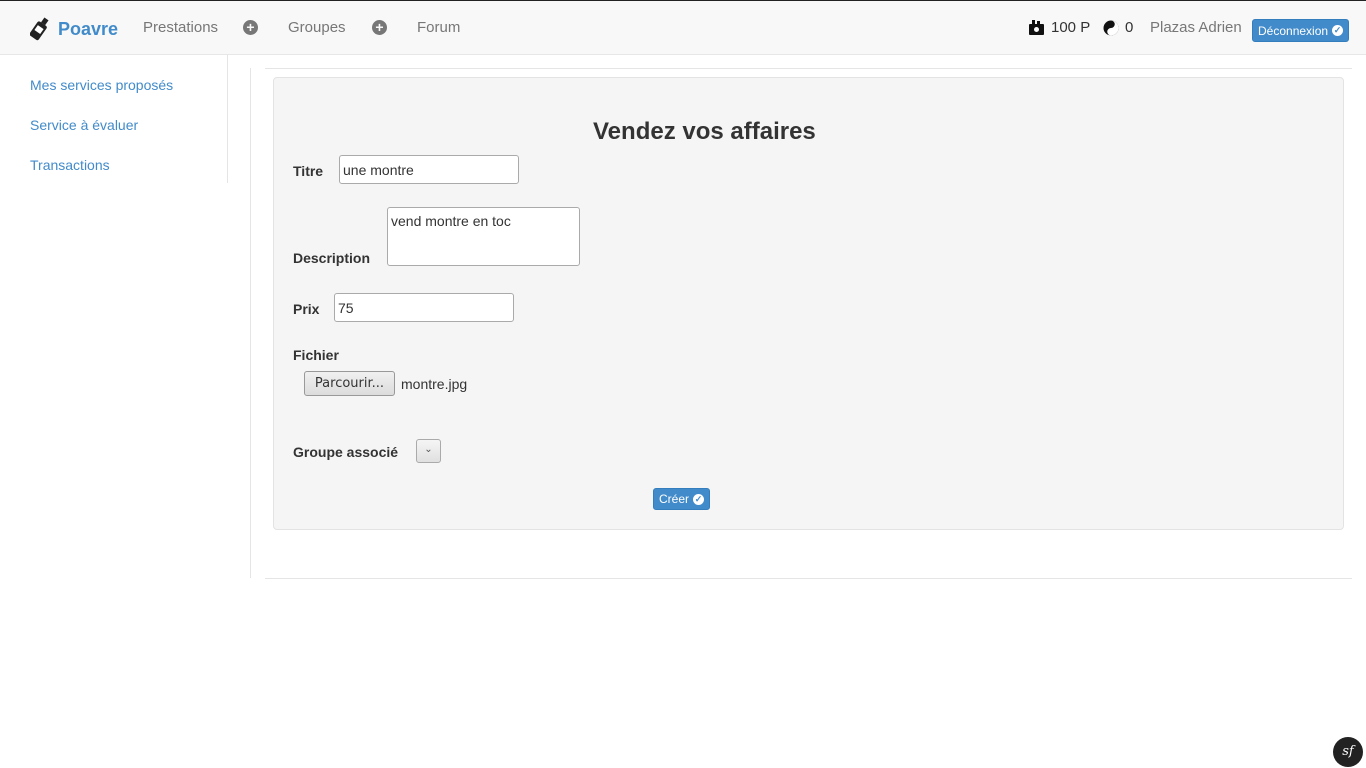 The width and height of the screenshot is (1366, 768). I want to click on selected-file-name: montre.jpg, so click(434, 384).